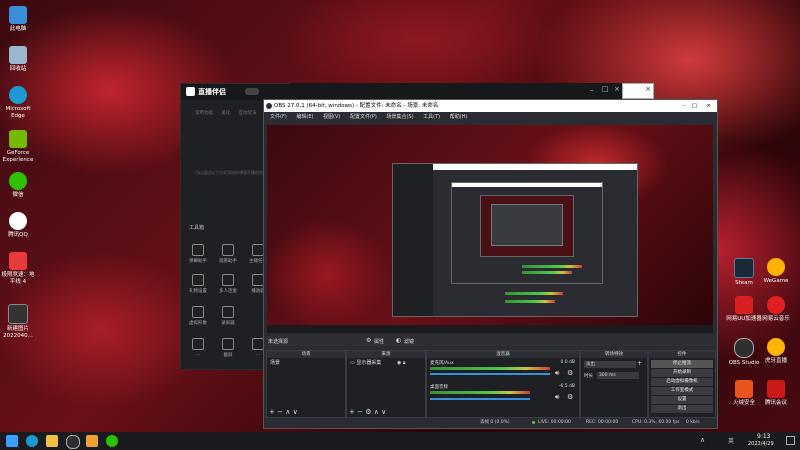 This screenshot has width=800, height=450. Describe the element at coordinates (386, 362) in the screenshot. I see `source-item: ▭ 显示器采集 ◉ 🔒︎` at that location.